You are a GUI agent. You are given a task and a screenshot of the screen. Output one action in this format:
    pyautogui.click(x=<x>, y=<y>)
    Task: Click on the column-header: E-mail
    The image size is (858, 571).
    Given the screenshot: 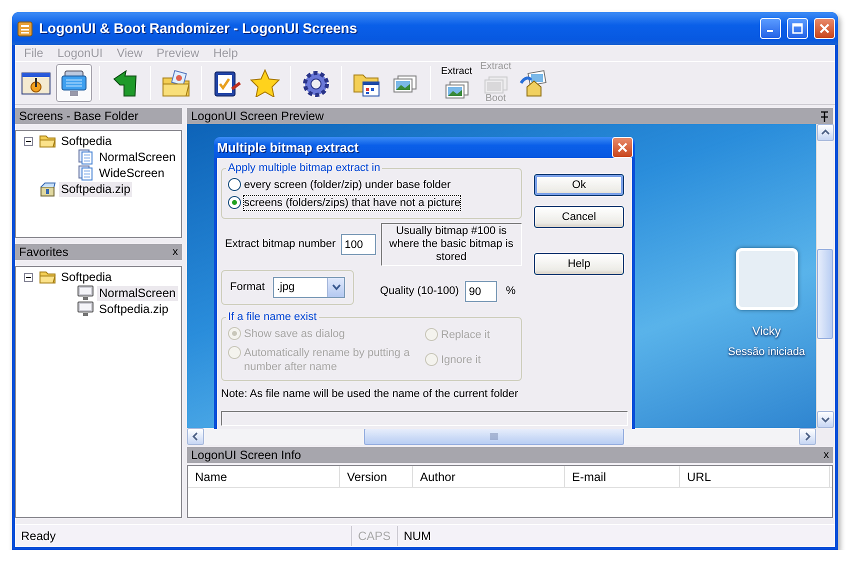 What is the action you would take?
    pyautogui.click(x=622, y=476)
    